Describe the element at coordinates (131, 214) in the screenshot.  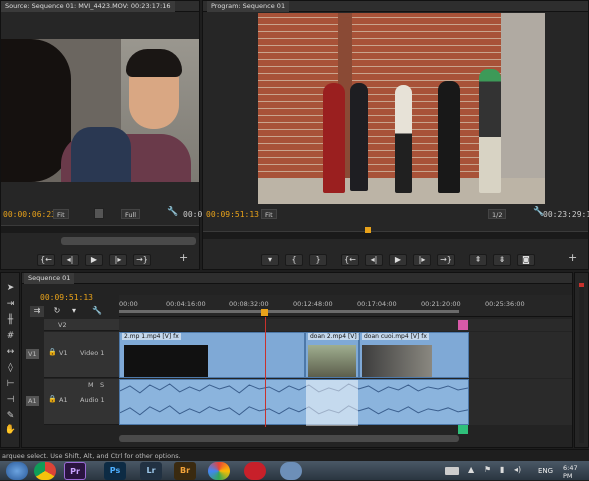
I see `source-quality-select: Full` at that location.